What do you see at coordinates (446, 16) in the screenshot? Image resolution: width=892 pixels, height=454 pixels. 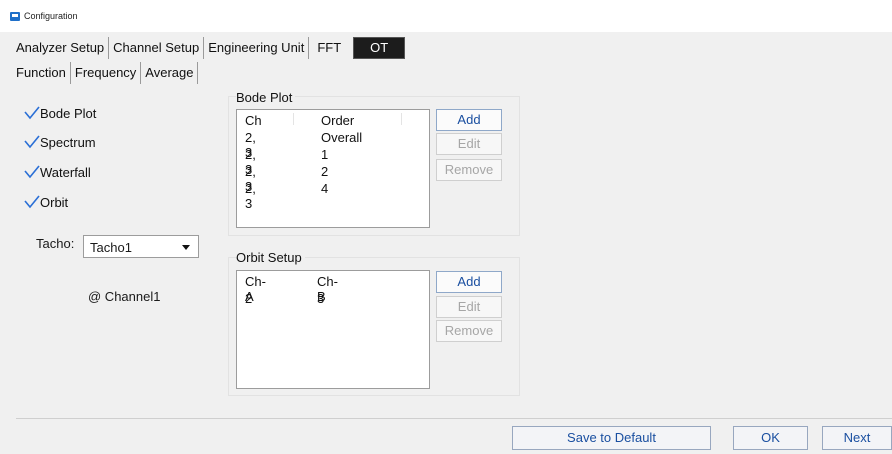 I see `title-bar: Configuration` at bounding box center [446, 16].